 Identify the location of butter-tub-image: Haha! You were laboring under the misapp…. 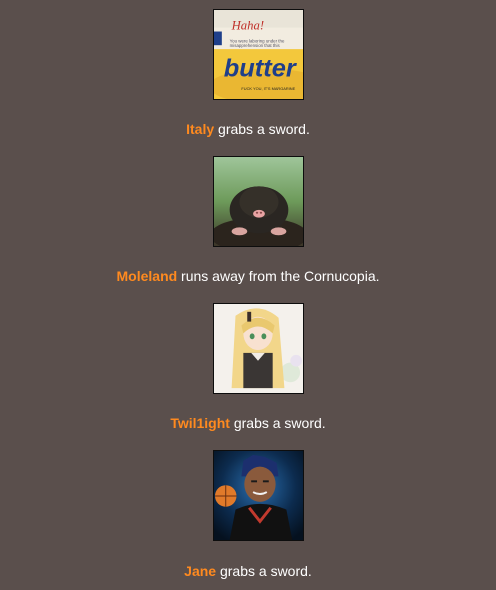
(258, 54).